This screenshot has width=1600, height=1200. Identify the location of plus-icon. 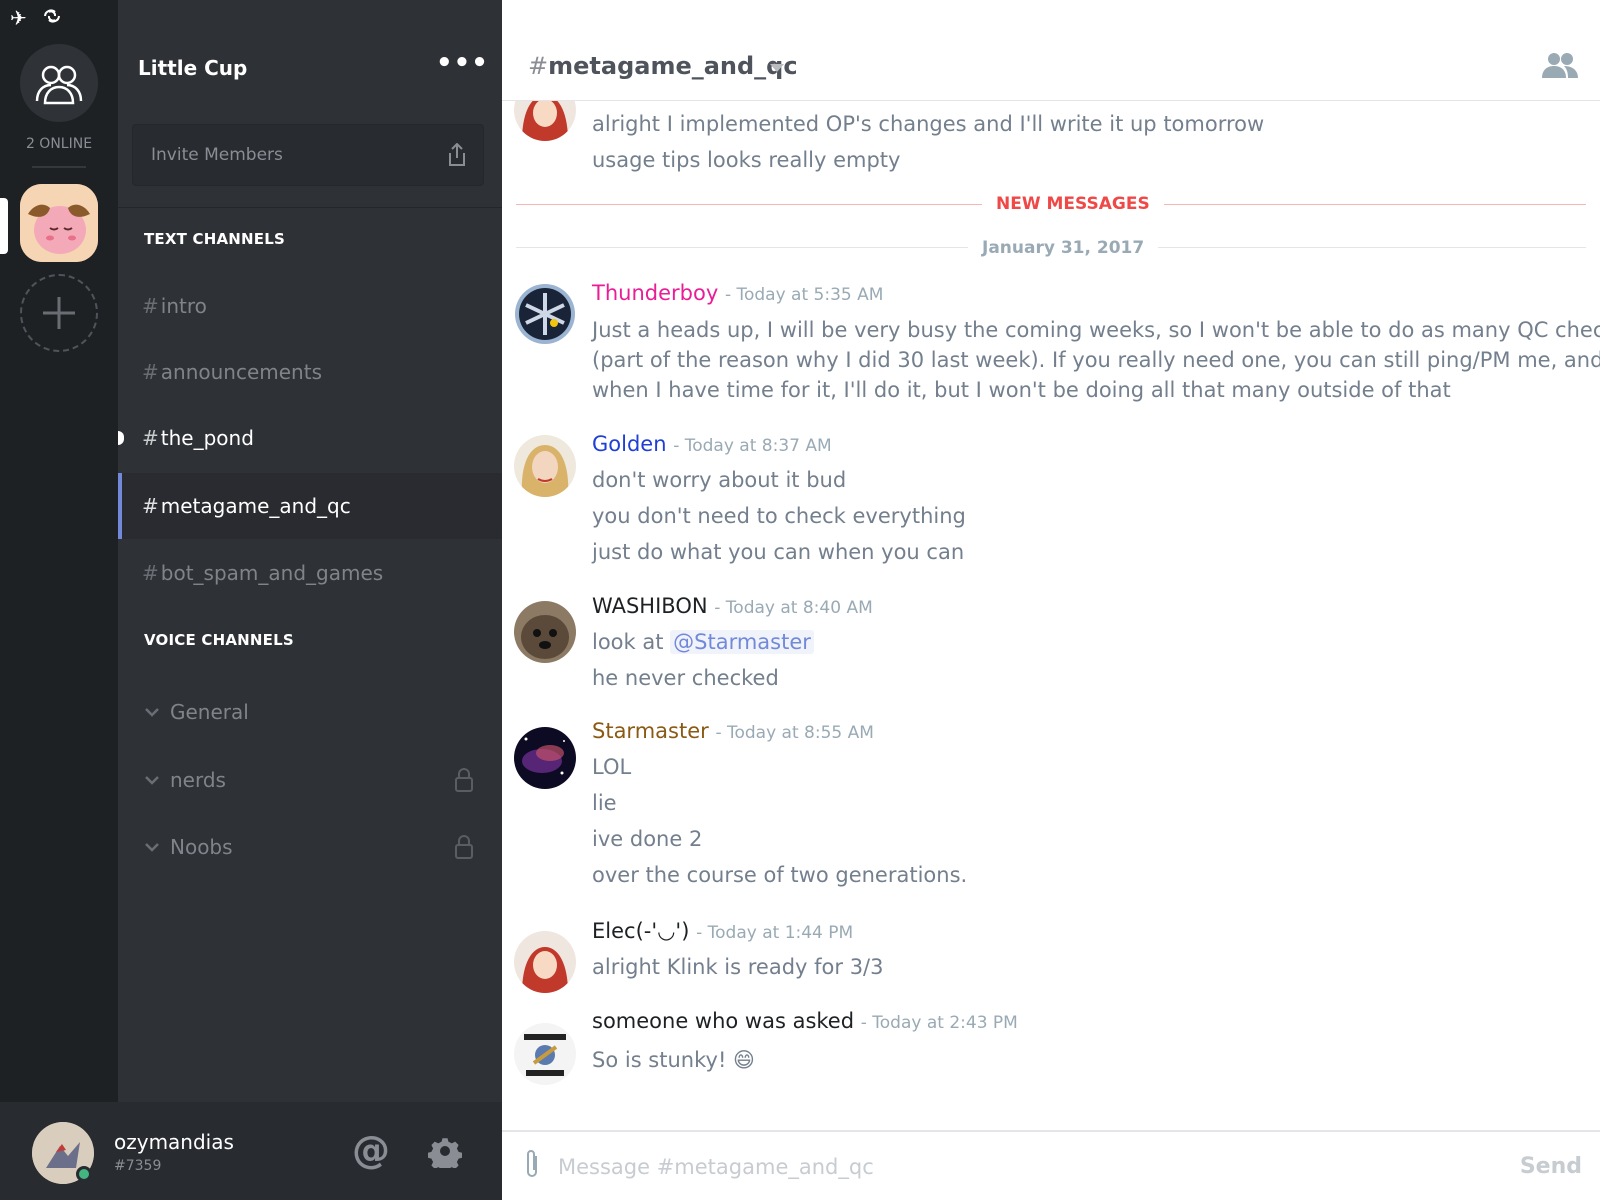
(59, 313).